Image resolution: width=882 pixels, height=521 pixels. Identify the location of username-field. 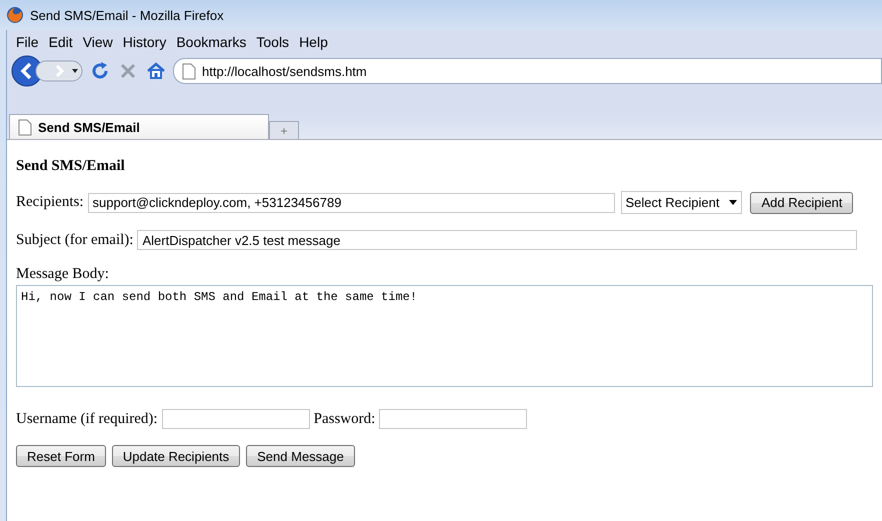
(236, 419).